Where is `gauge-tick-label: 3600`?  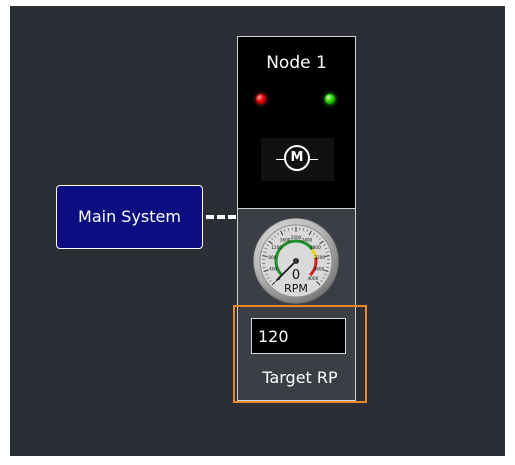 gauge-tick-label: 3600 is located at coordinates (318, 268).